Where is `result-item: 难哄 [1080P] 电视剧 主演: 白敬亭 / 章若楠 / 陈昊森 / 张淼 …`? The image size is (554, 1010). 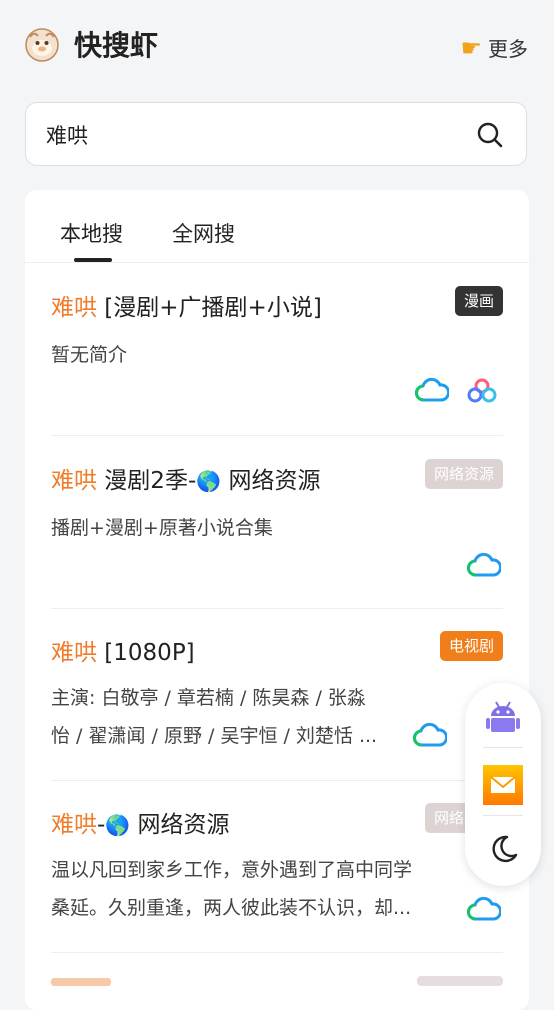
result-item: 难哄 [1080P] 电视剧 主演: 白敬亭 / 章若楠 / 陈昊森 / 张淼 … is located at coordinates (277, 706).